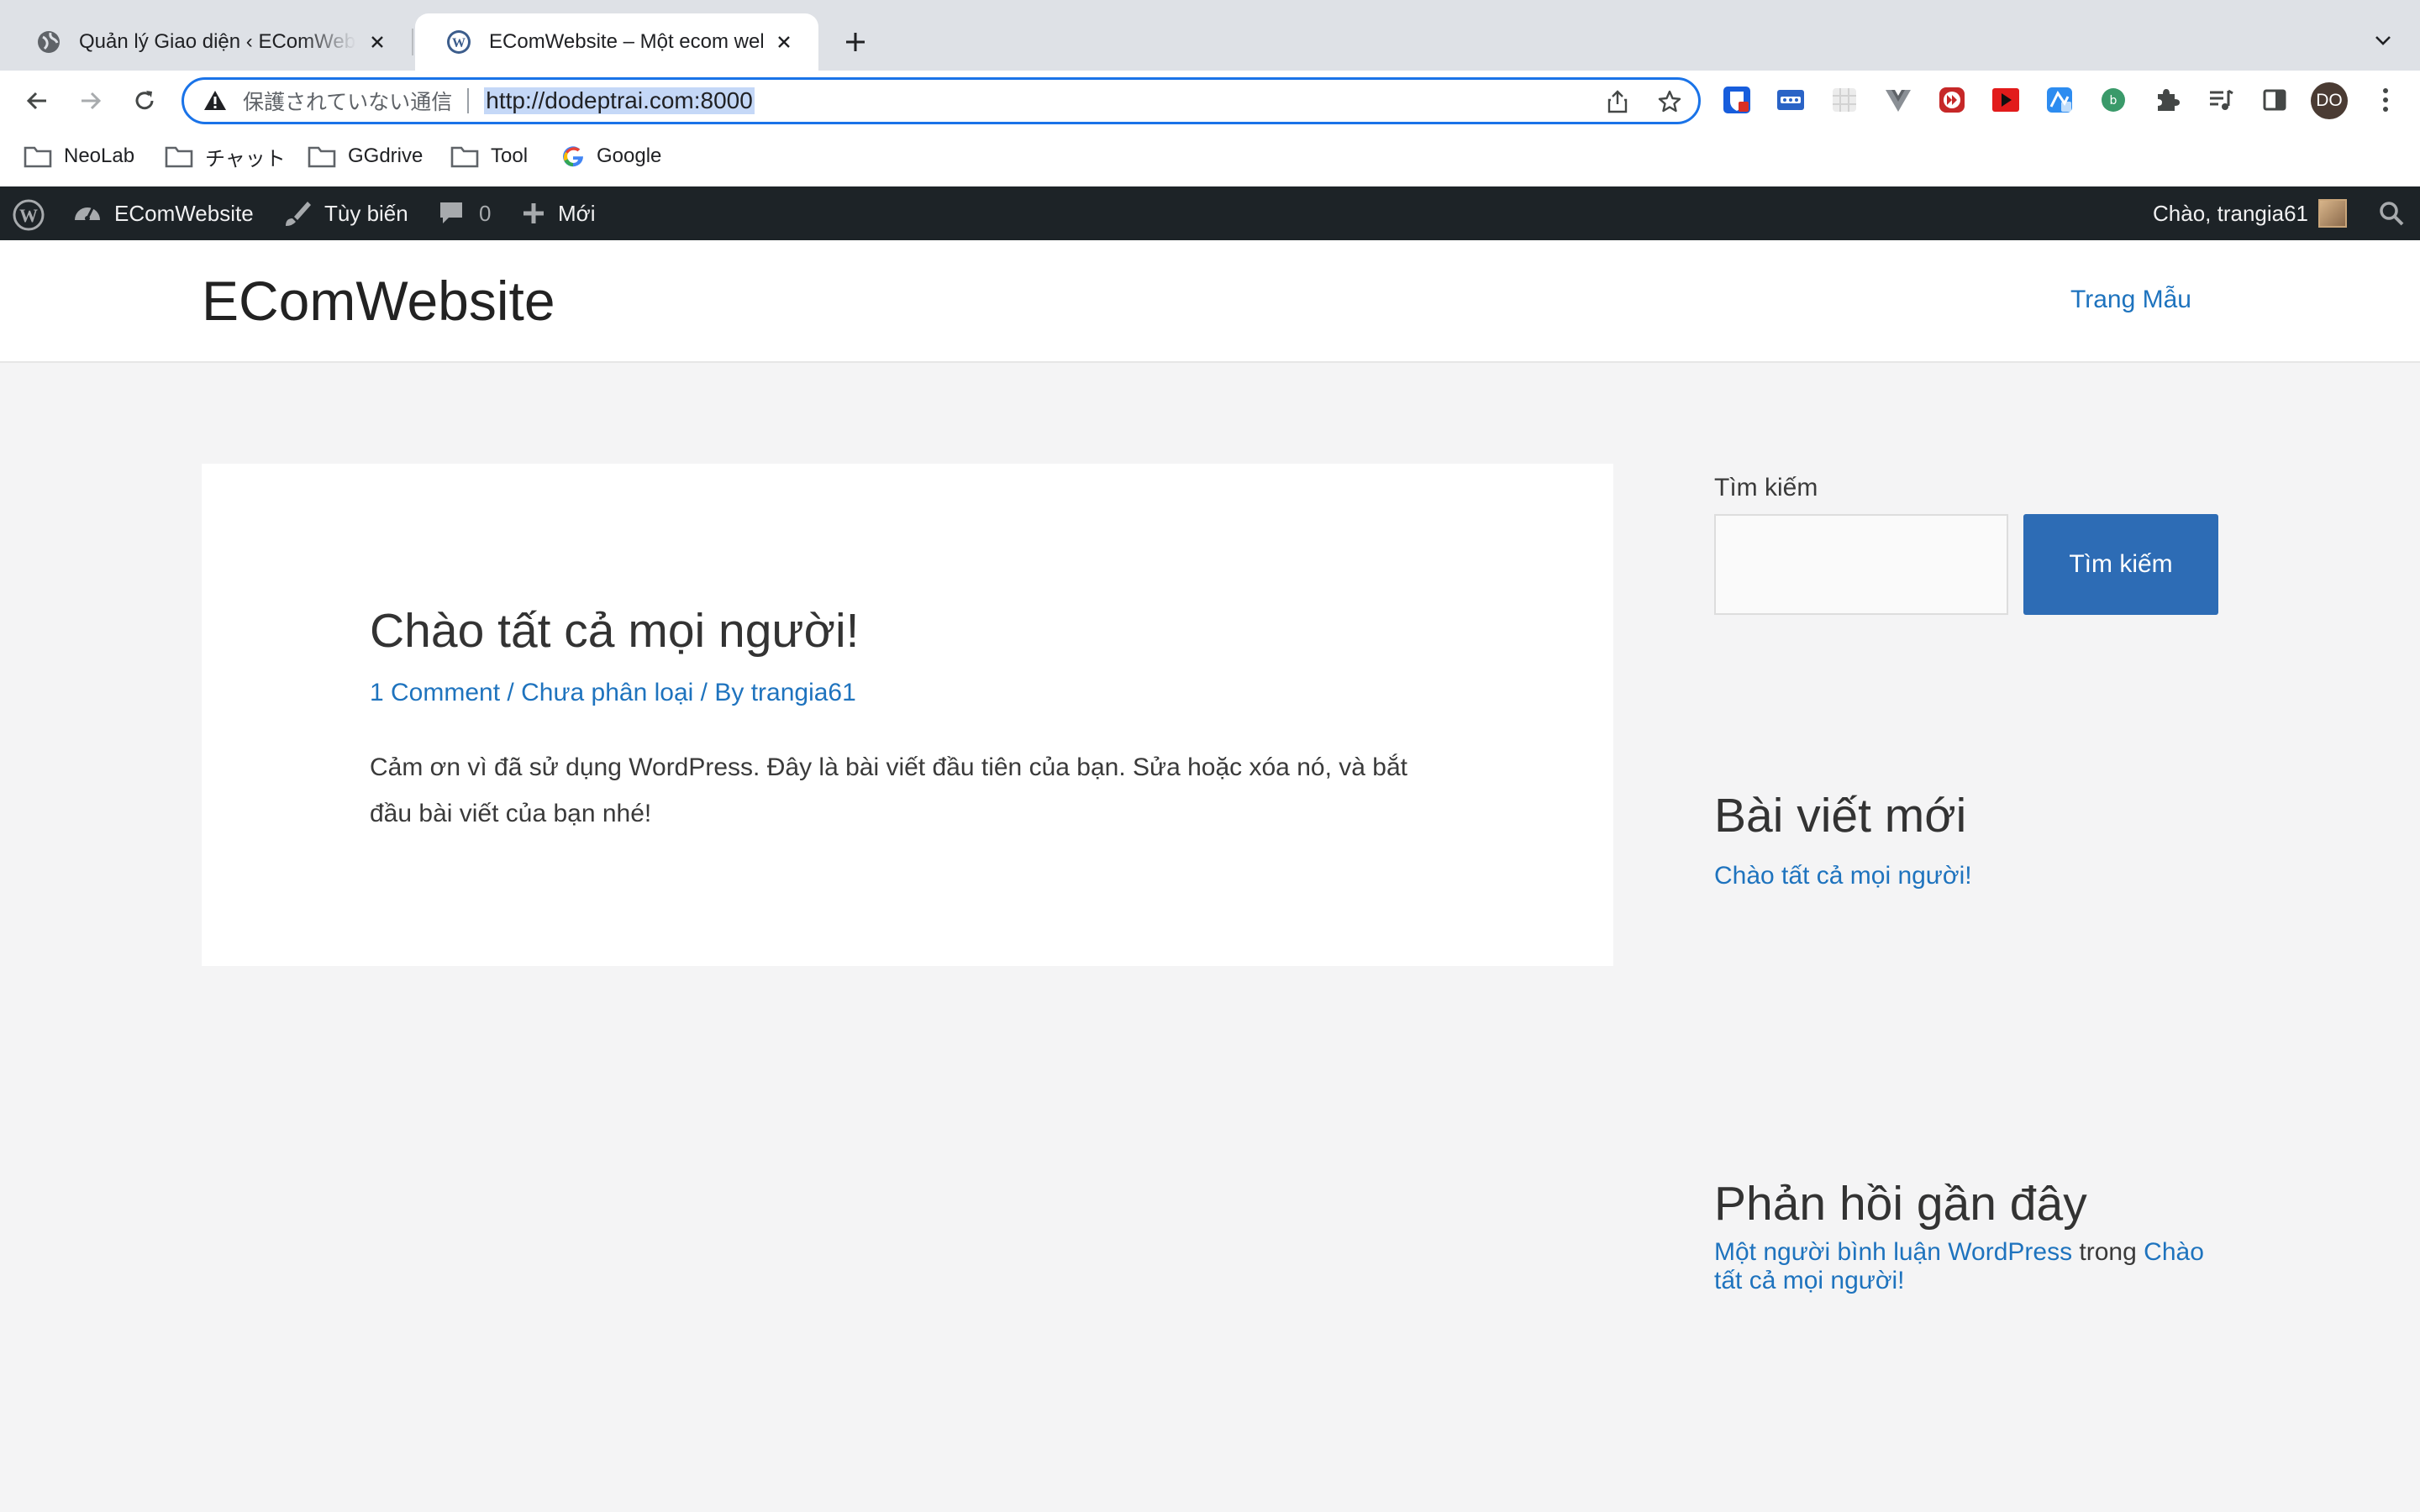 The height and width of the screenshot is (1512, 2420). Describe the element at coordinates (2167, 100) in the screenshot. I see `puzzle-icon` at that location.